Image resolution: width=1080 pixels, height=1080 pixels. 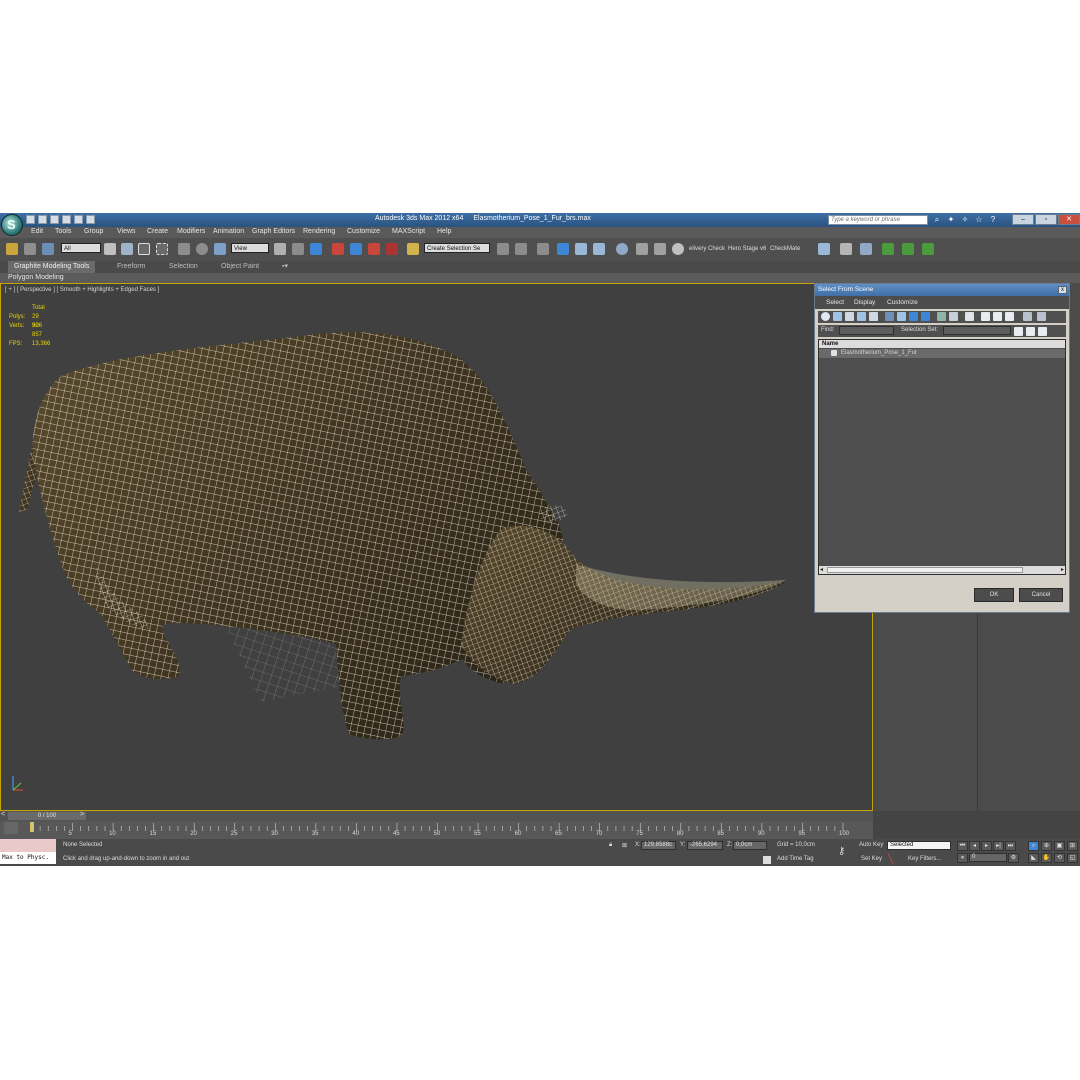 I want to click on keyboard-shortcut-override-icon, so click(x=316, y=249).